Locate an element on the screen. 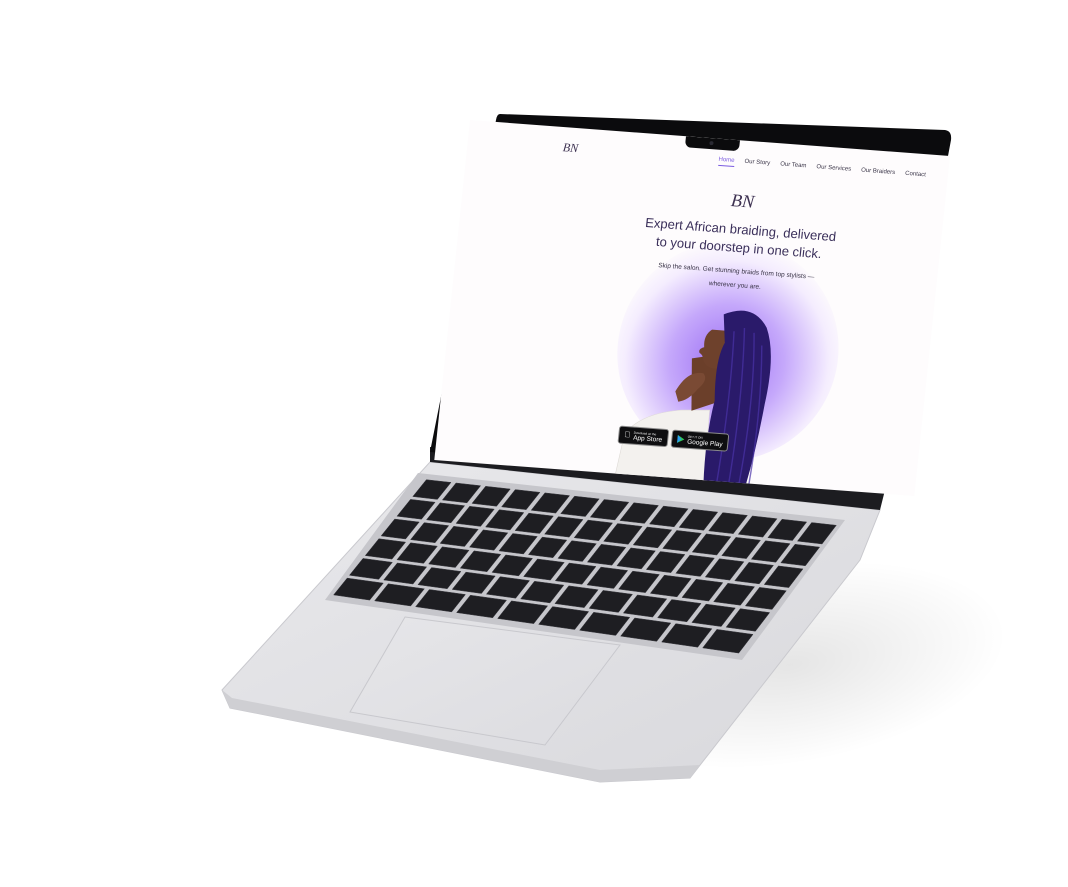 This screenshot has width=1068, height=887. play-icon is located at coordinates (680, 438).